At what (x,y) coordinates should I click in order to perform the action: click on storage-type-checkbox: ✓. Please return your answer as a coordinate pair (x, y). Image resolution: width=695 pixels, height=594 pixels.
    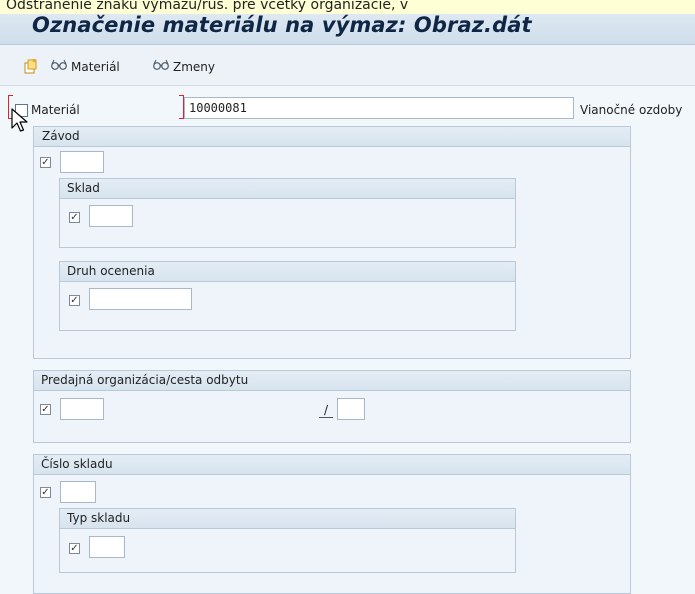
    Looking at the image, I should click on (74, 548).